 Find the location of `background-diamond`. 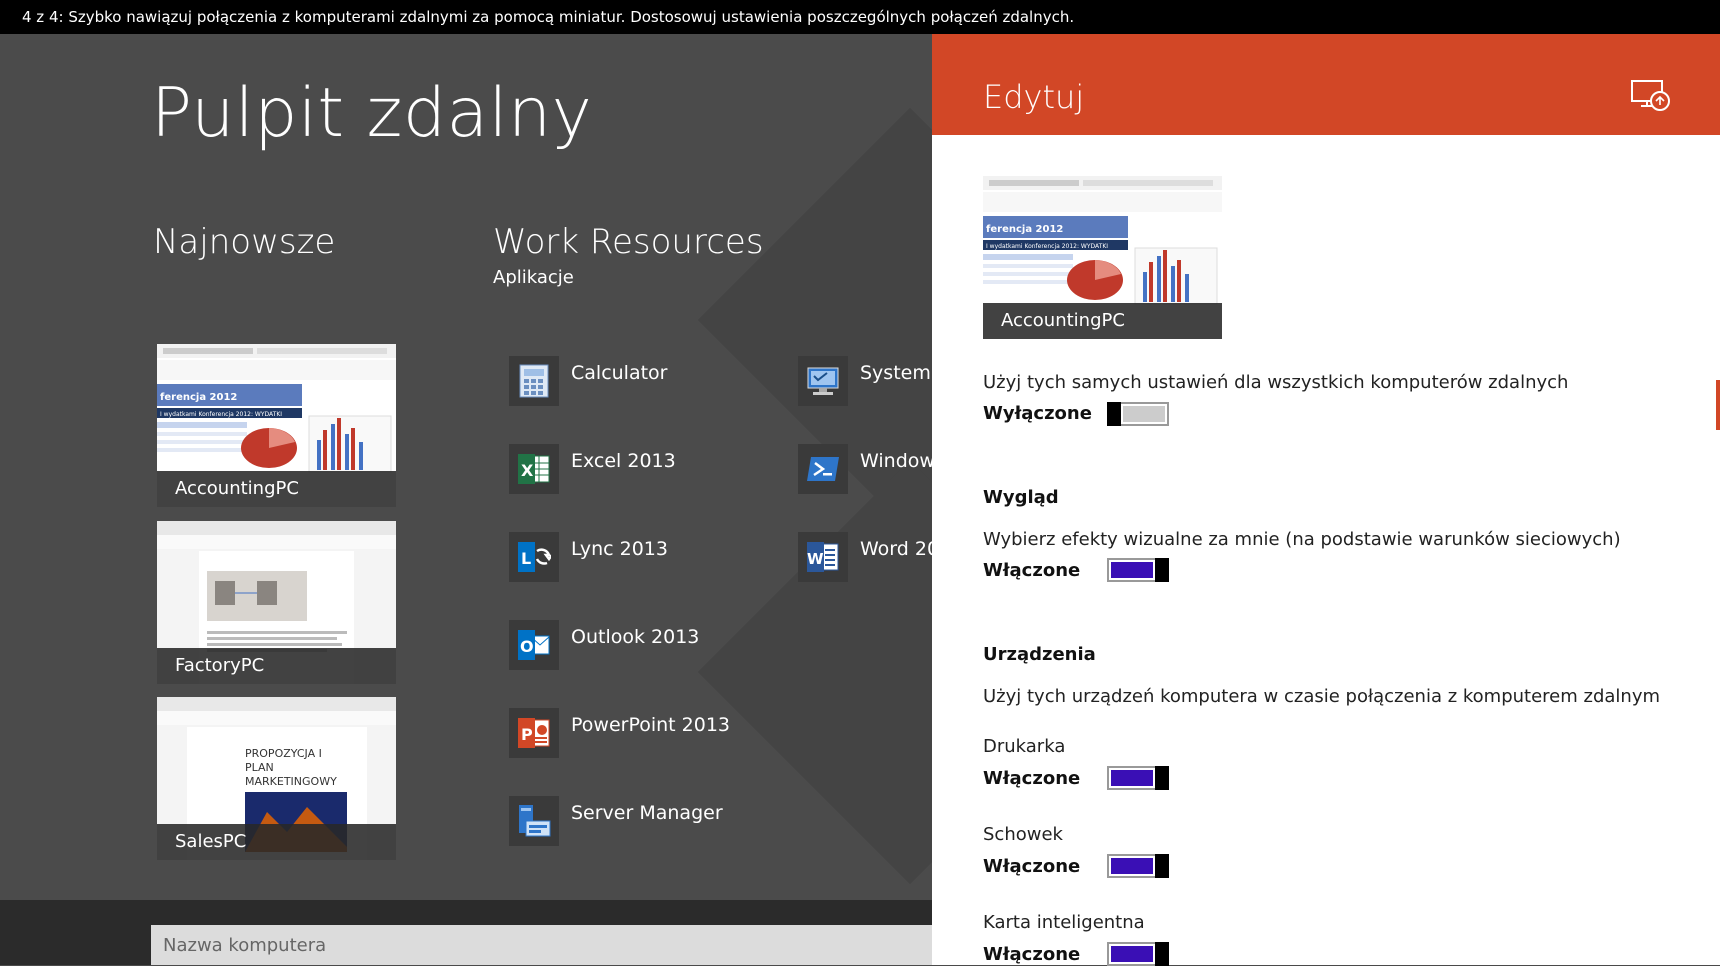

background-diamond is located at coordinates (814, 672).